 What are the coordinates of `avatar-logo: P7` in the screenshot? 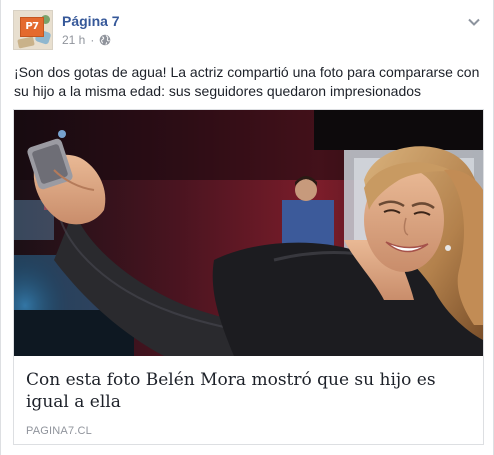 It's located at (32, 27).